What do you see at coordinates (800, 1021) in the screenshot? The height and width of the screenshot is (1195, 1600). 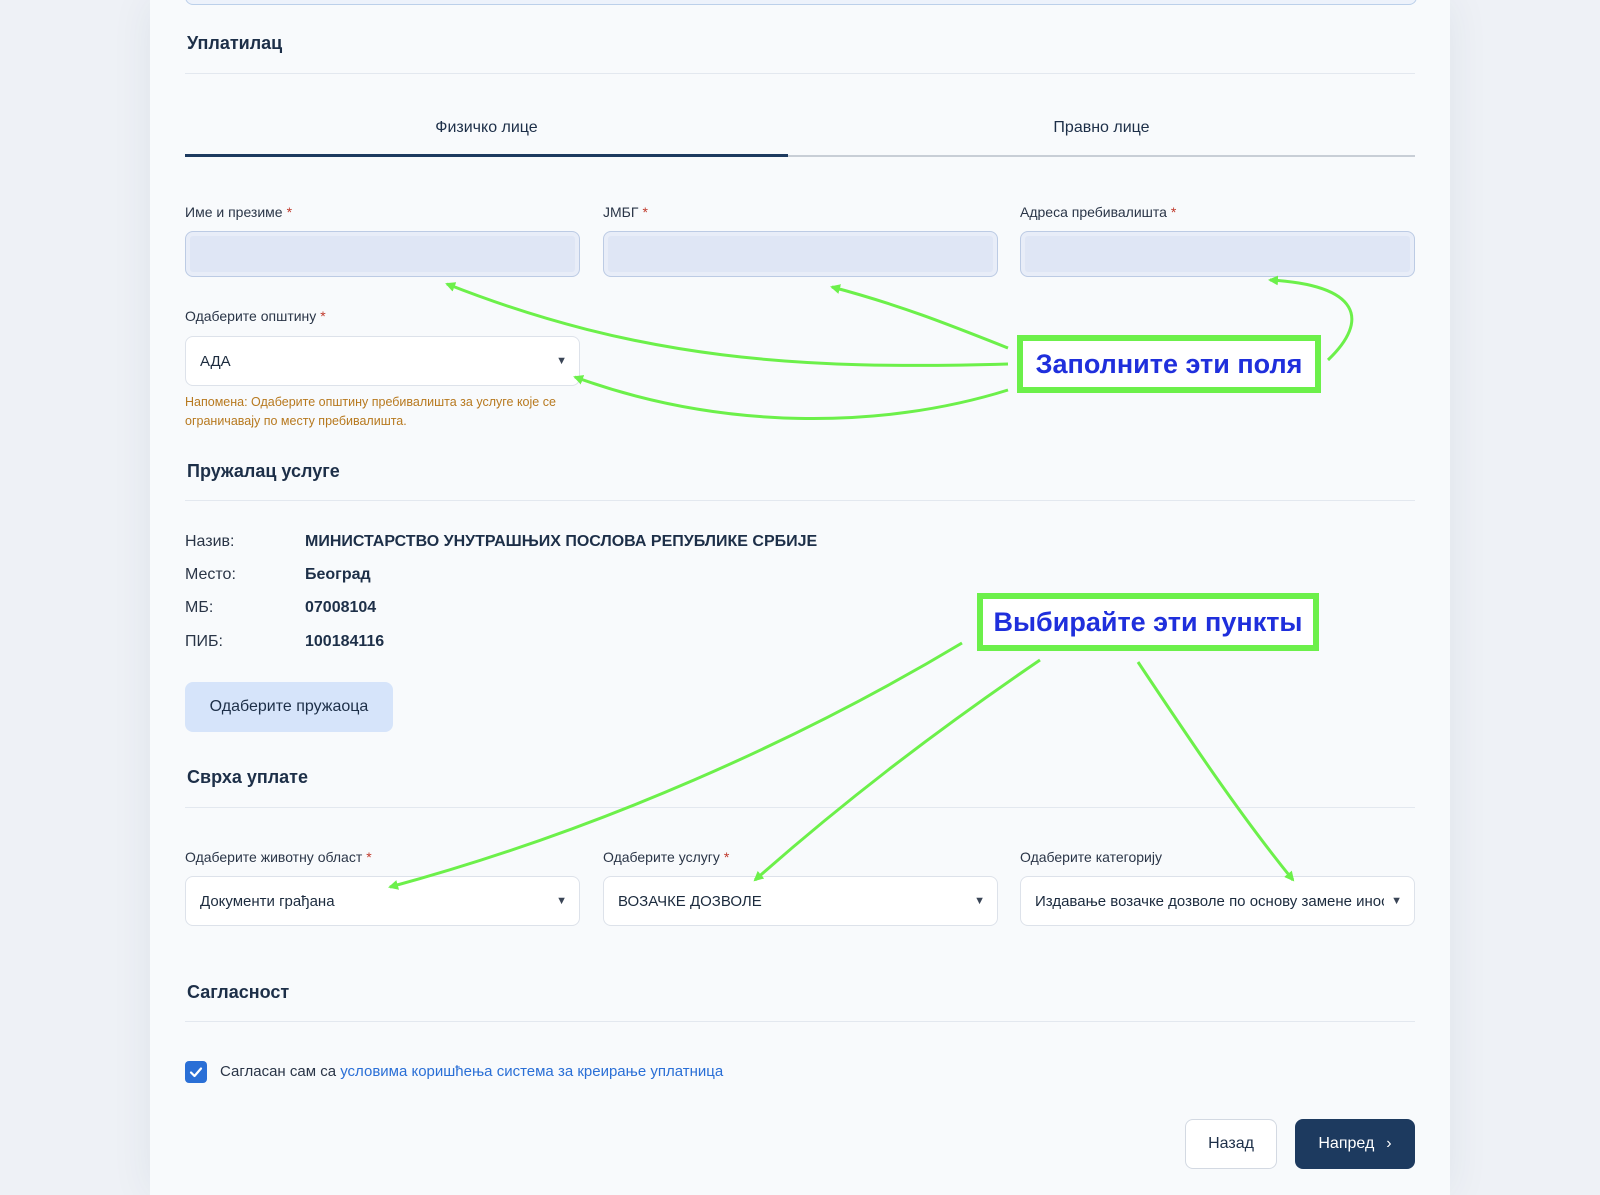 I see `consent-divider` at bounding box center [800, 1021].